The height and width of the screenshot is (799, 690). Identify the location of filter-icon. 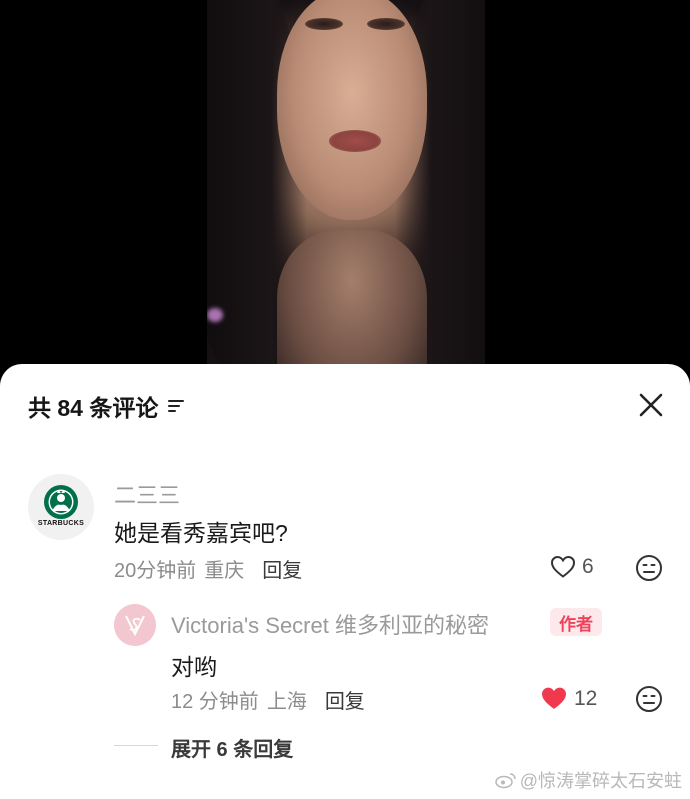
(177, 406).